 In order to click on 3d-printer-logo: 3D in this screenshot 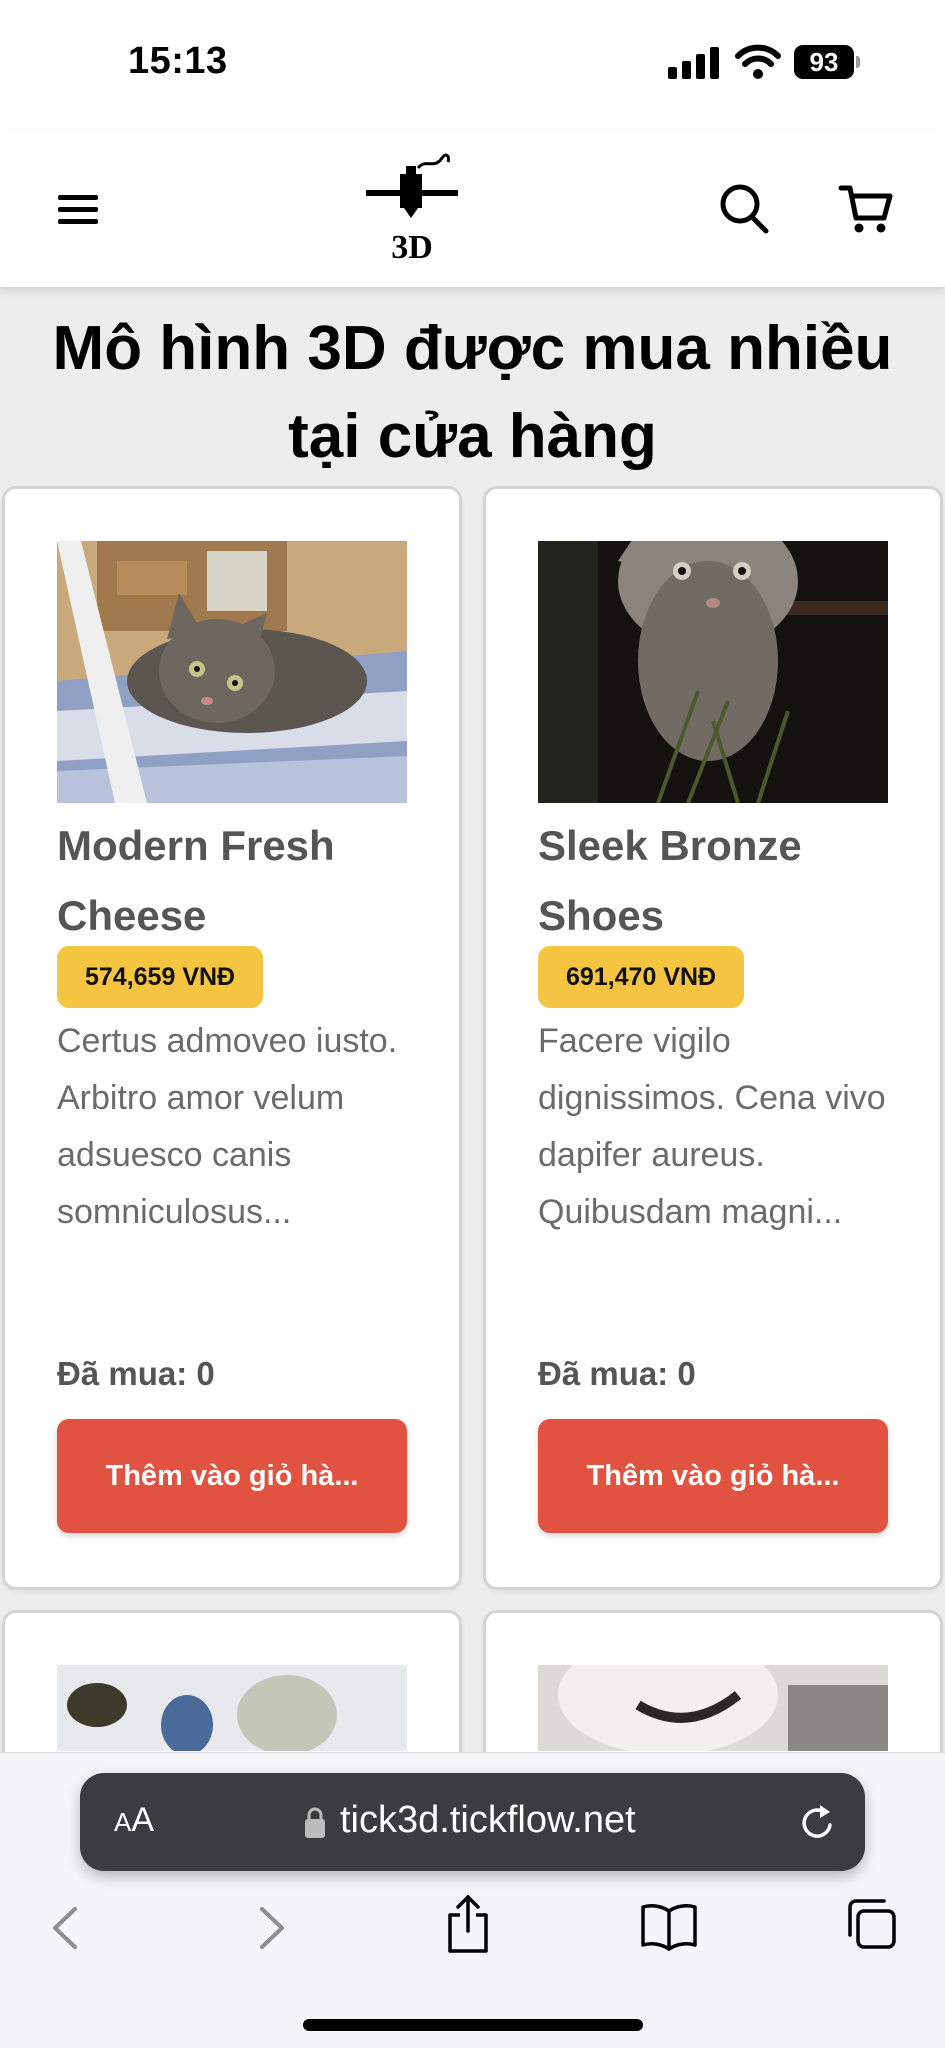, I will do `click(412, 208)`.